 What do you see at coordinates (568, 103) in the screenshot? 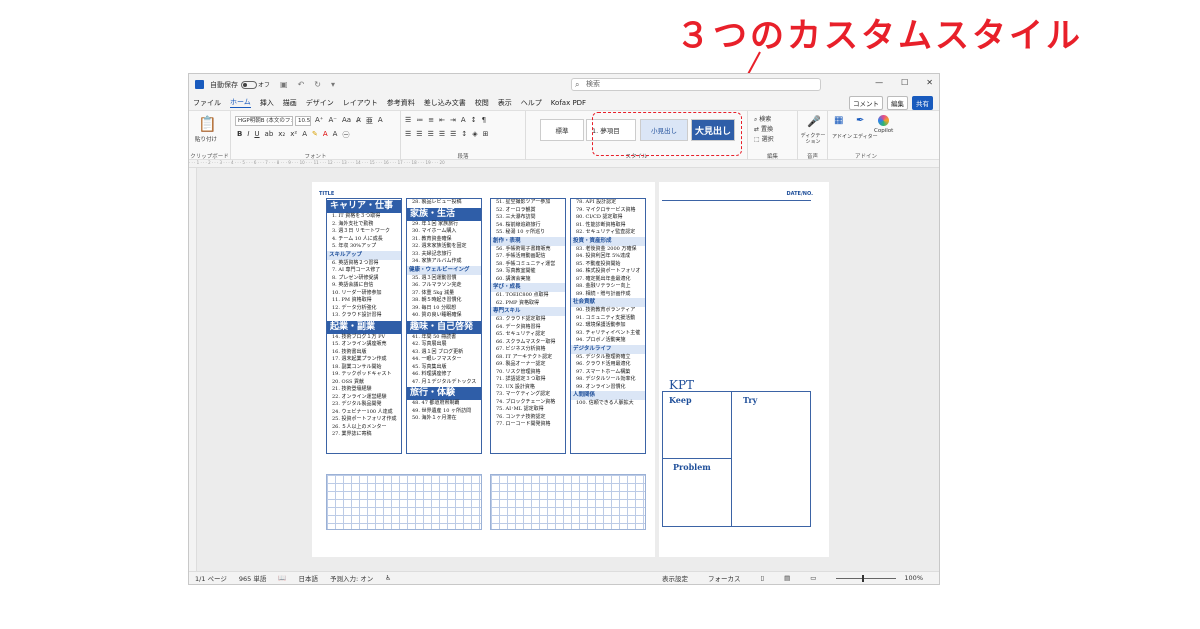
I see `tab-kofax: Kofax PDF` at bounding box center [568, 103].